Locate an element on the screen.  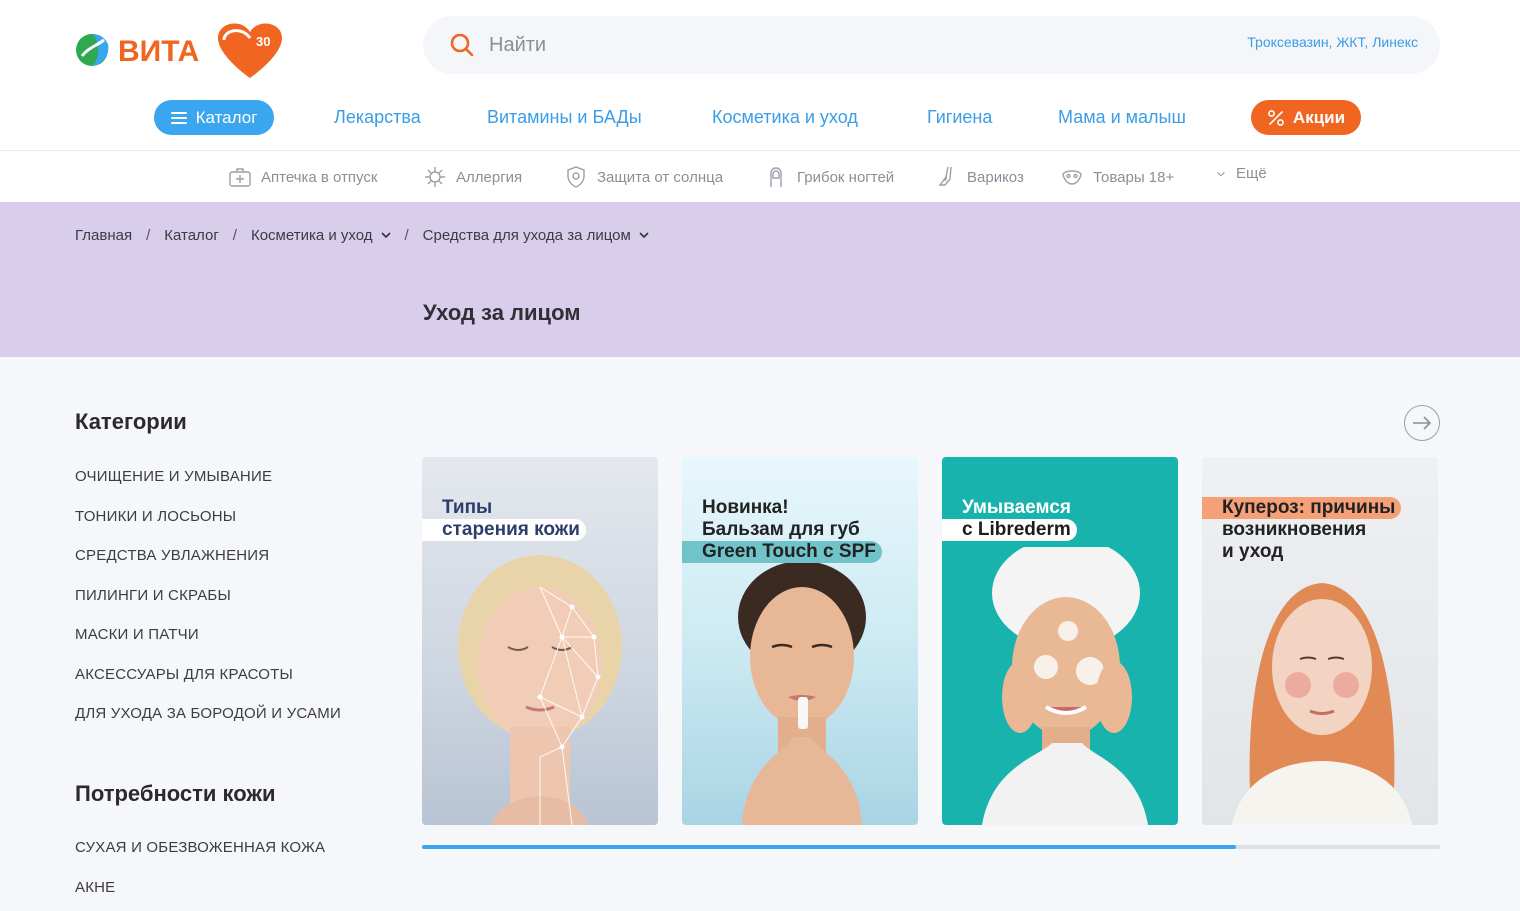
promo-button: Акции is located at coordinates (1306, 117).